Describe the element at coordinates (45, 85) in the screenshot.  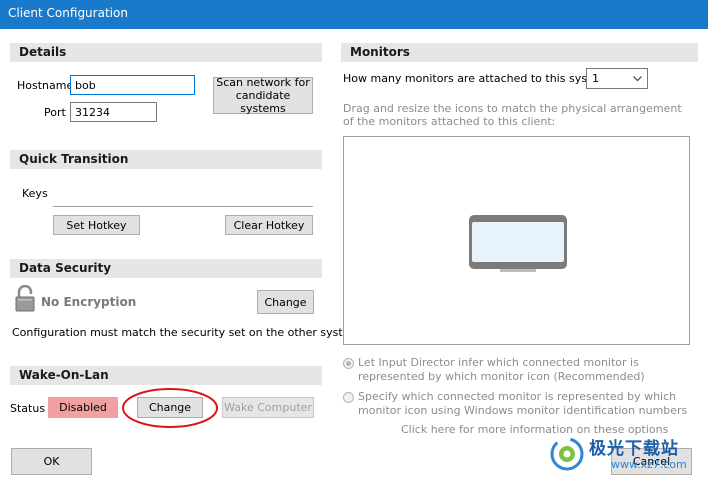
I see `hostname-label: Hostname` at that location.